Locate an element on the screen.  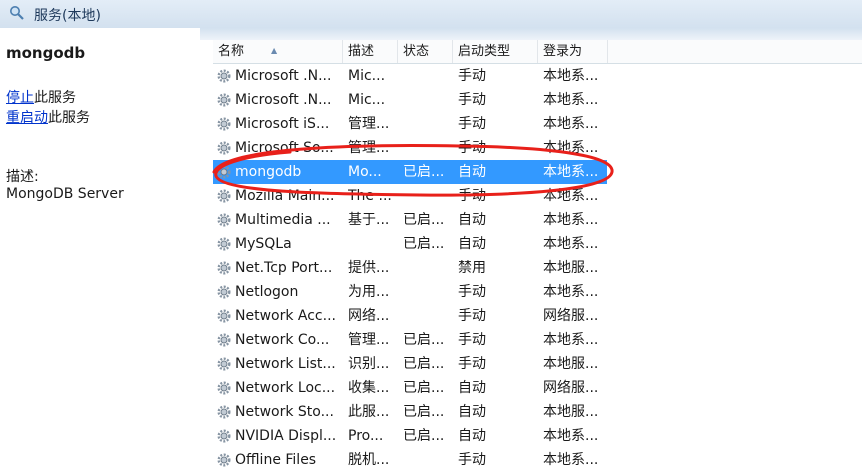
restart-service-link: 重启动 is located at coordinates (27, 118).